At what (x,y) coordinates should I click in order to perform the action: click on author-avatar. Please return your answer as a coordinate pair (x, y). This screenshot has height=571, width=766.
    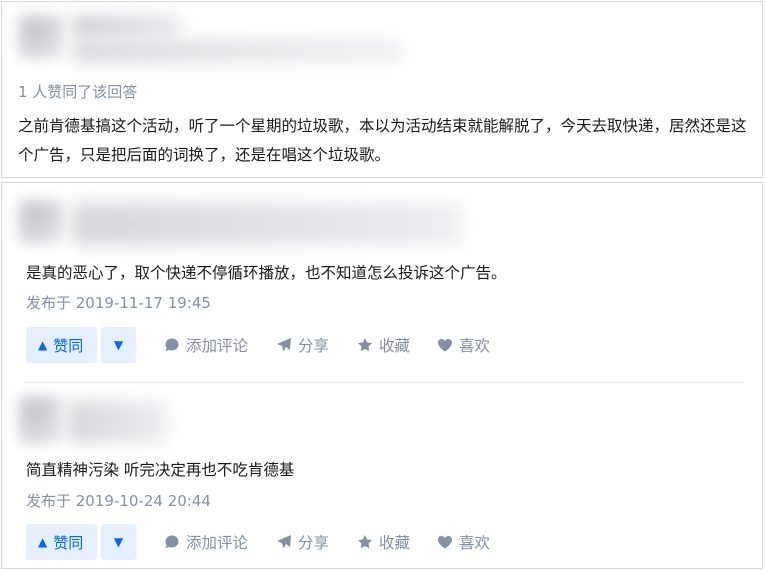
    Looking at the image, I should click on (41, 37).